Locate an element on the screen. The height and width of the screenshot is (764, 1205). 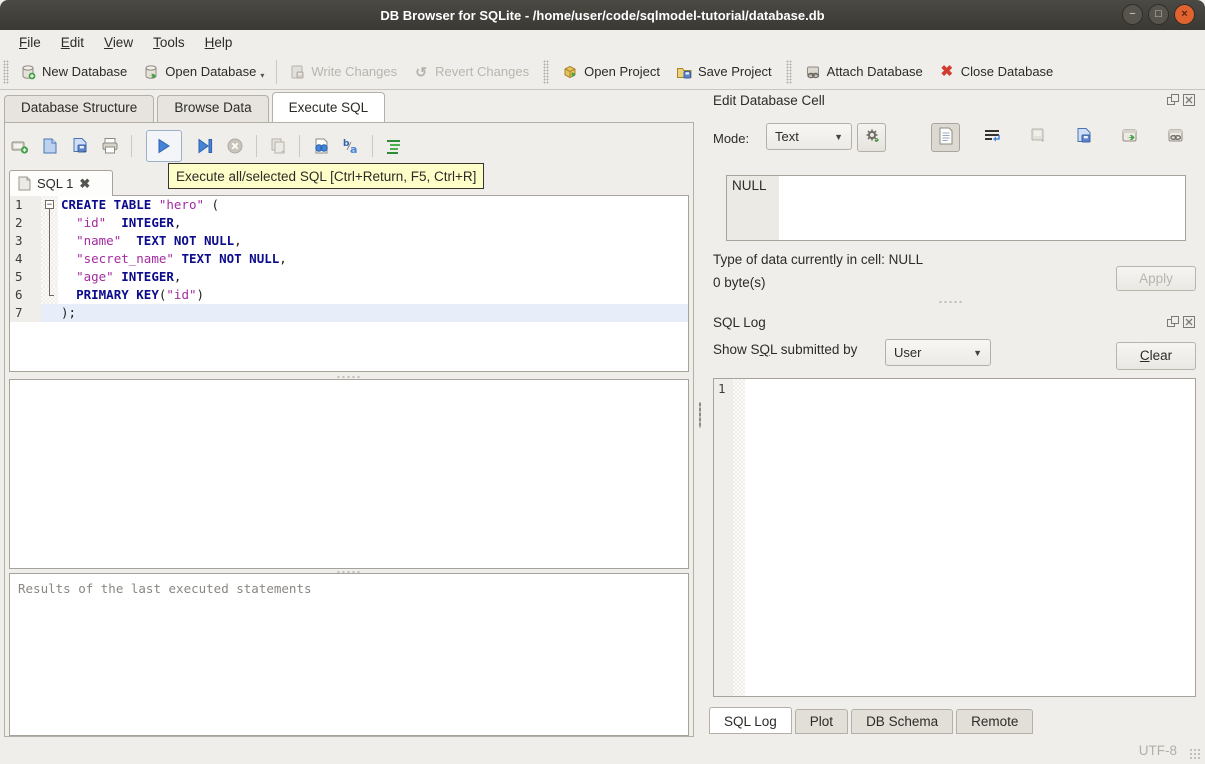
save-results-button is located at coordinates (278, 146).